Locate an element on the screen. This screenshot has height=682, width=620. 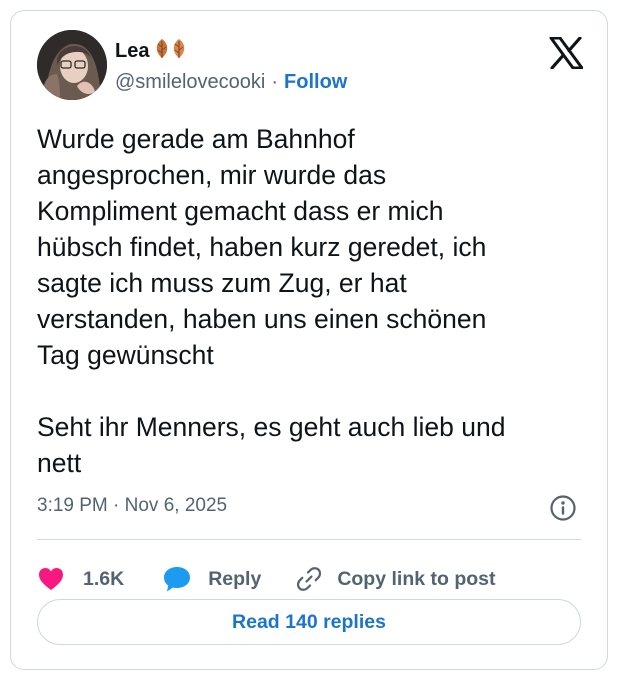
reply-button: Reply is located at coordinates (211, 579).